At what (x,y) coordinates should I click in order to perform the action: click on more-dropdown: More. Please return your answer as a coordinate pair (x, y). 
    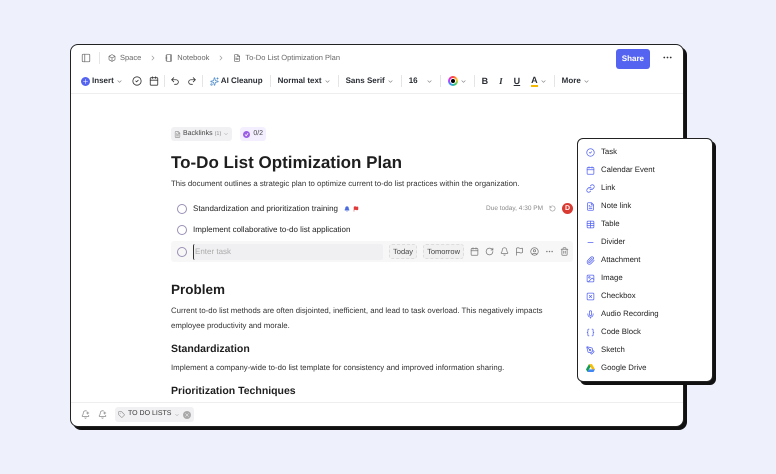
    Looking at the image, I should click on (576, 81).